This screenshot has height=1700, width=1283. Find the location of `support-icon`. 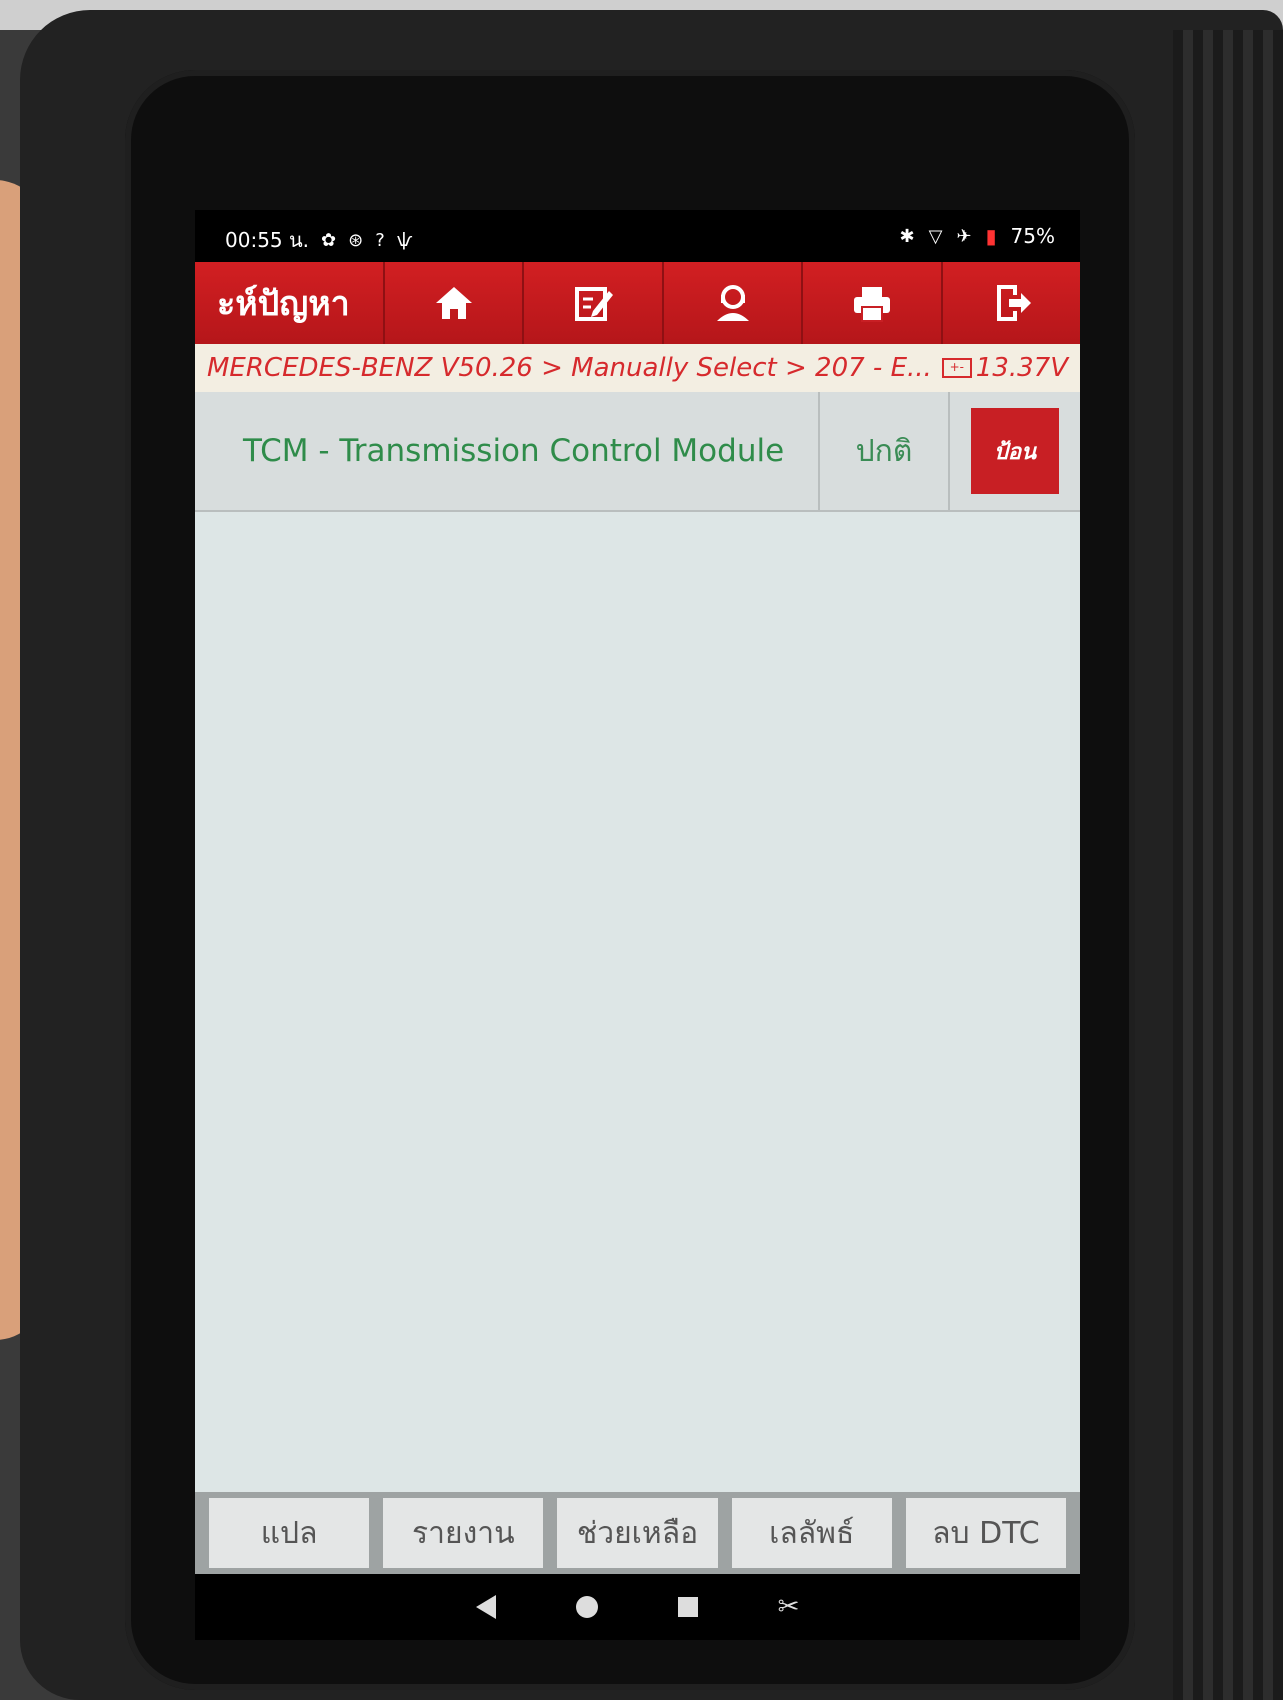

support-icon is located at coordinates (732, 303).